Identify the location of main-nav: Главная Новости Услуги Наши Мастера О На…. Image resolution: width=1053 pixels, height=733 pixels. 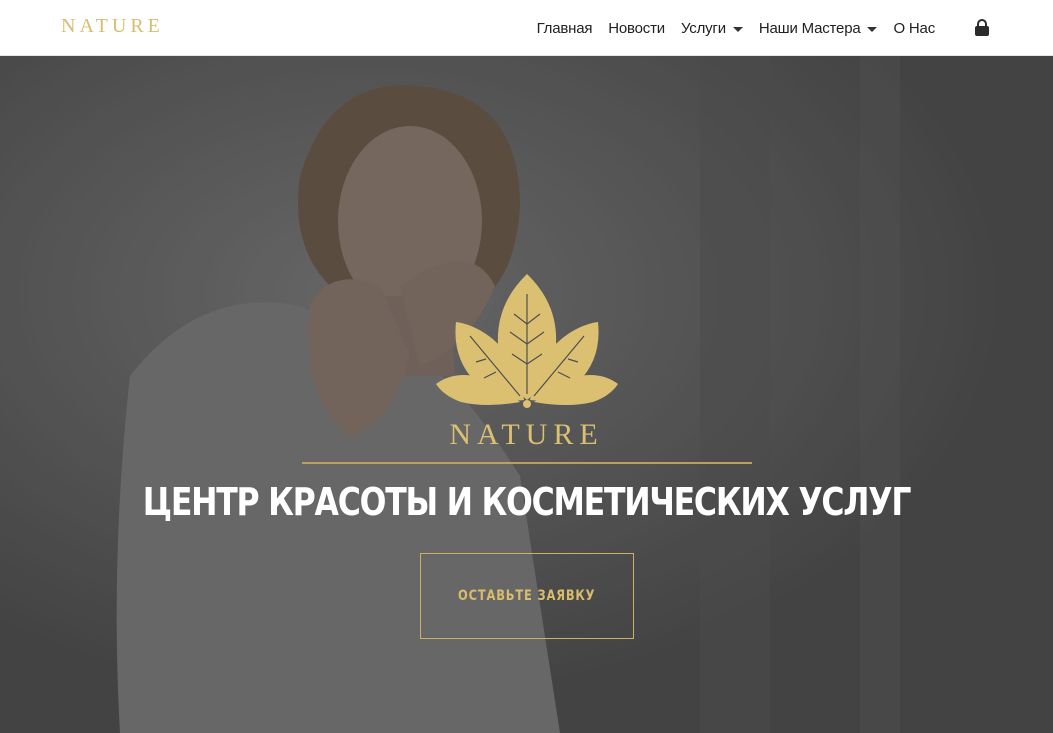
(755, 28).